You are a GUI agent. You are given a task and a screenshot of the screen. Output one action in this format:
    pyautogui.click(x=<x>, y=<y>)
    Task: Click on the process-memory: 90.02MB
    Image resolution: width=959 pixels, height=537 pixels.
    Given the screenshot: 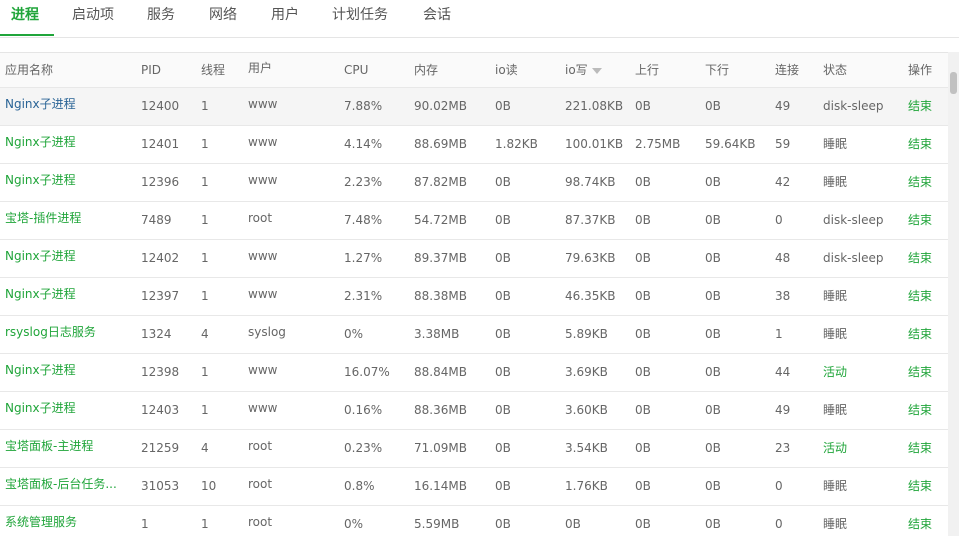 What is the action you would take?
    pyautogui.click(x=440, y=106)
    